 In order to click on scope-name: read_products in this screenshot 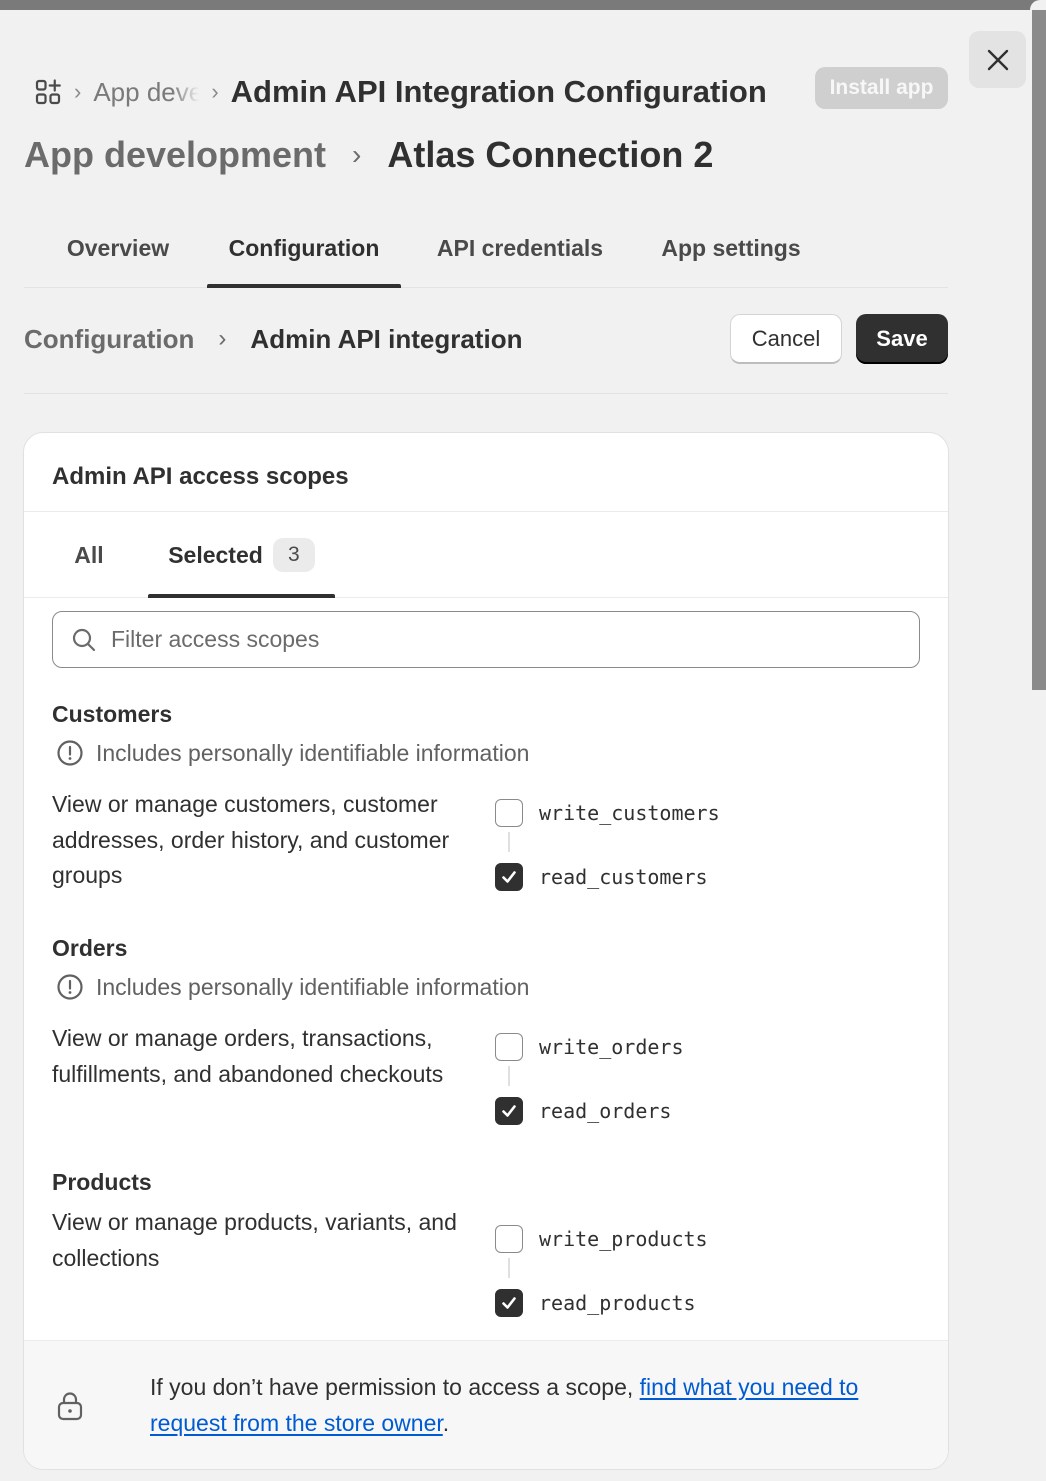, I will do `click(617, 1303)`.